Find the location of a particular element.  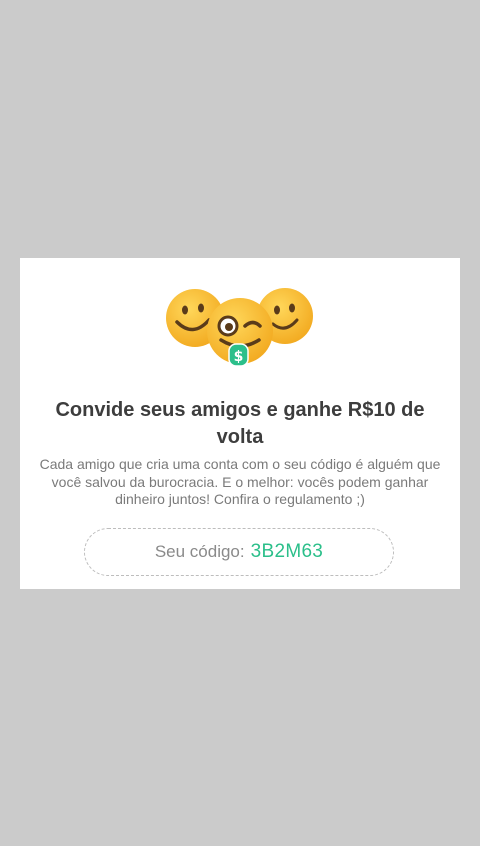

center-wink-emoji-icon: $ is located at coordinates (240, 332).